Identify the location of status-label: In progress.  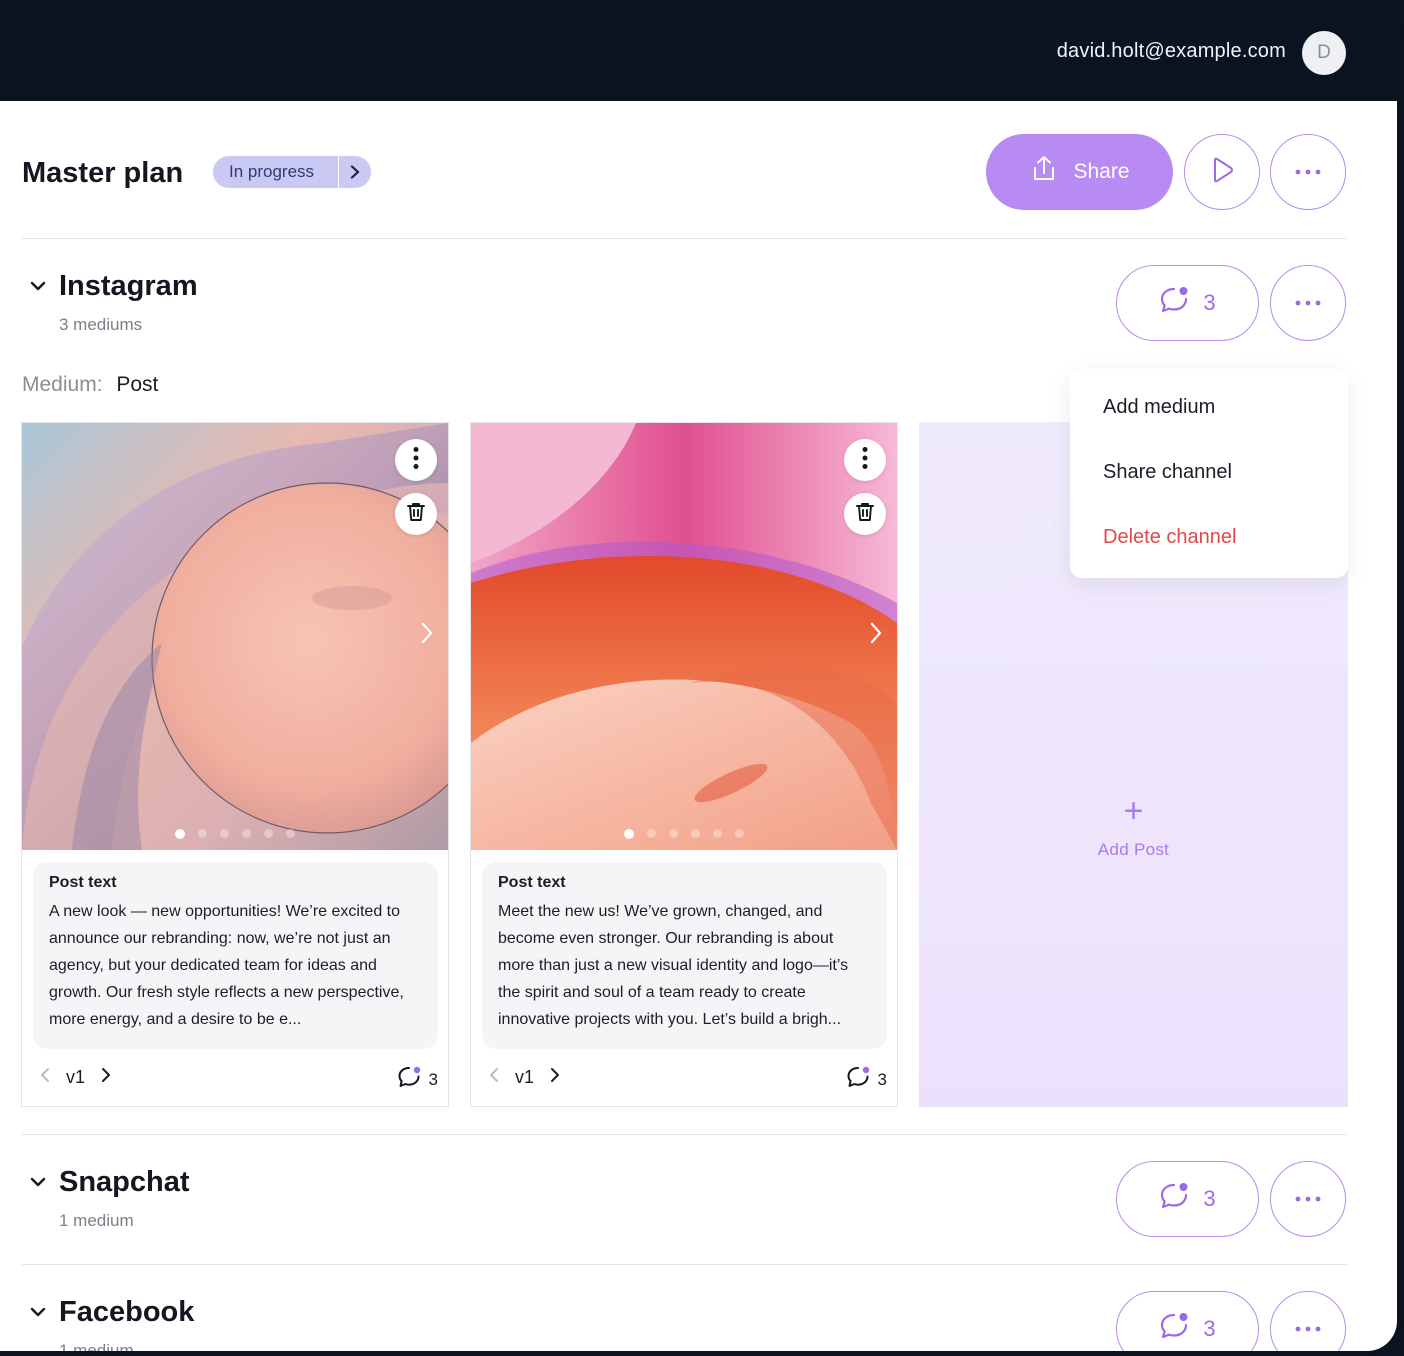
(272, 171).